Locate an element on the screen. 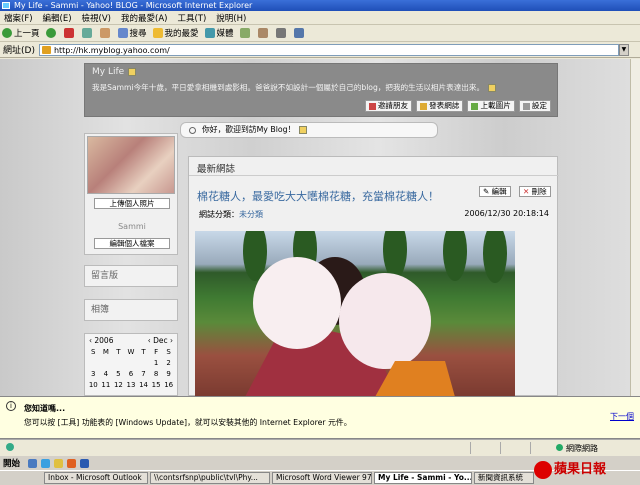 This screenshot has width=640, height=485. post-title: 棉花糖人，最愛吃大大嚿棉花糖，充當棉花糖人！ is located at coordinates (318, 196).